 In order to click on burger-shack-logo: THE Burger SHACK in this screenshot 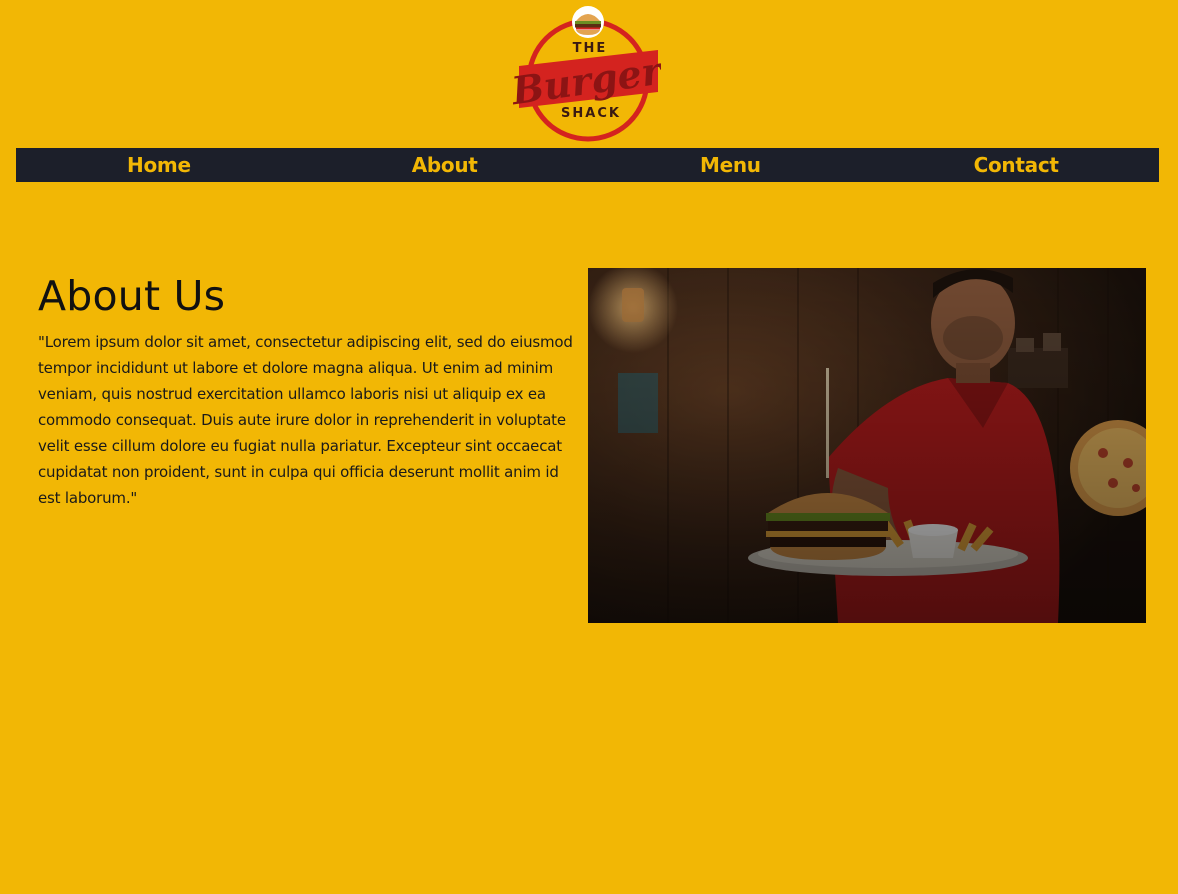, I will do `click(587, 74)`.